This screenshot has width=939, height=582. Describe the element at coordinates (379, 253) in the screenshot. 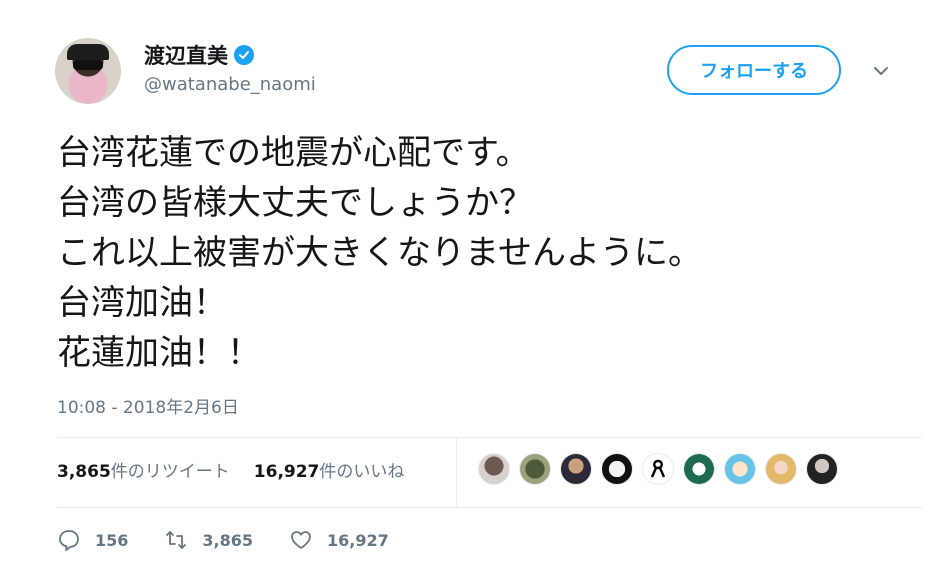

I see `tweet-line: これ以上被害が大きくなりませんように。` at that location.